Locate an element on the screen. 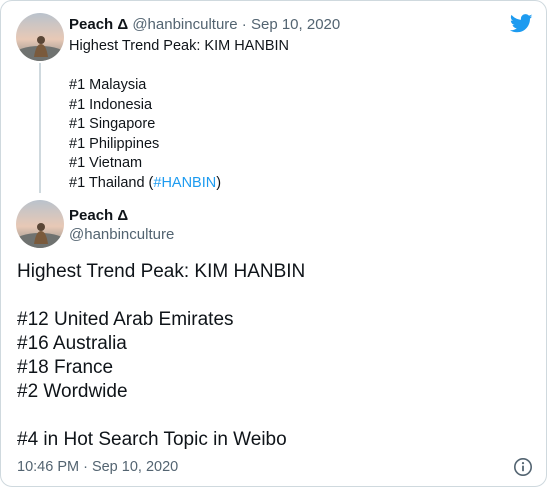 Image resolution: width=547 pixels, height=487 pixels. tweet-line: #1 Vietnam is located at coordinates (106, 163).